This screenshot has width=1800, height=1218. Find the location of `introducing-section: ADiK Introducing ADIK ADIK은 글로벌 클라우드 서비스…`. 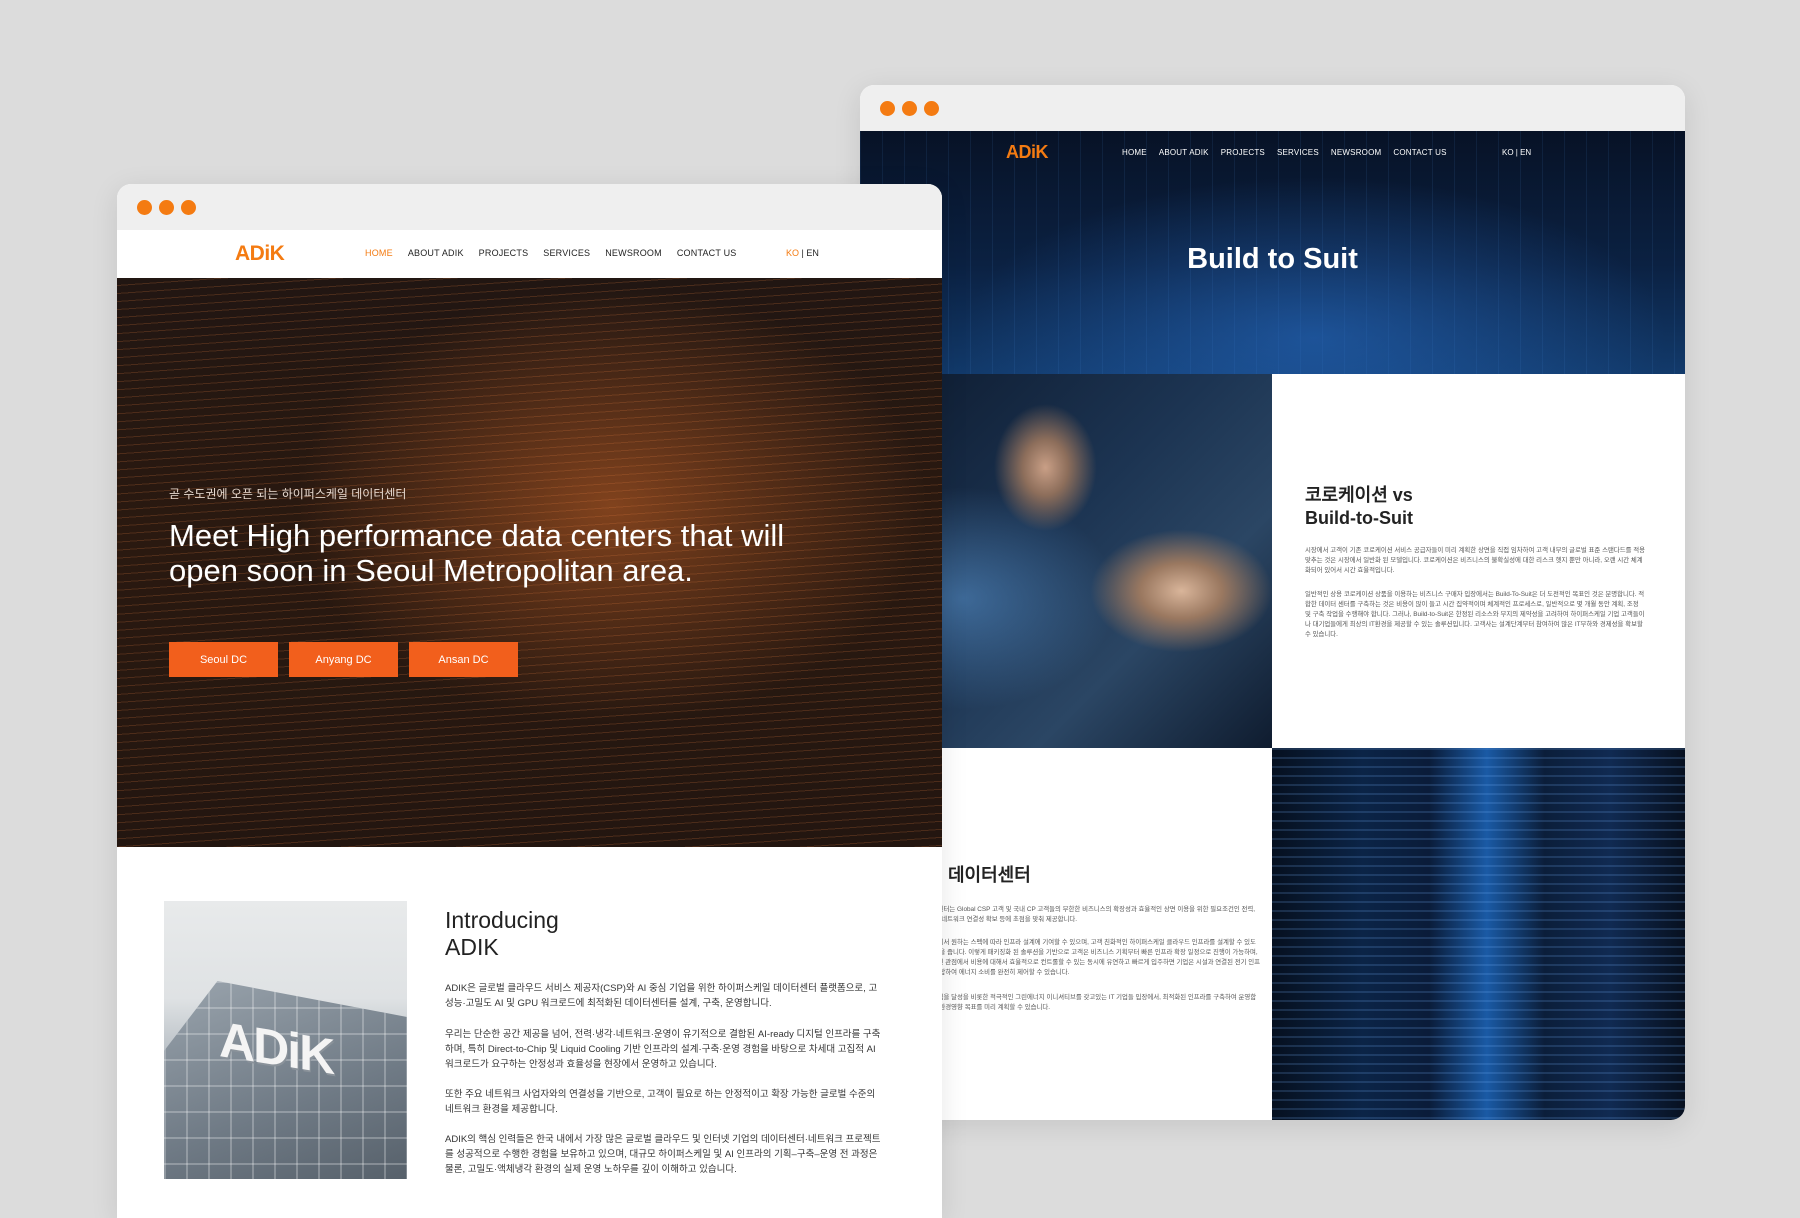

introducing-section: ADiK Introducing ADIK ADIK은 글로벌 클라우드 서비스… is located at coordinates (529, 1032).